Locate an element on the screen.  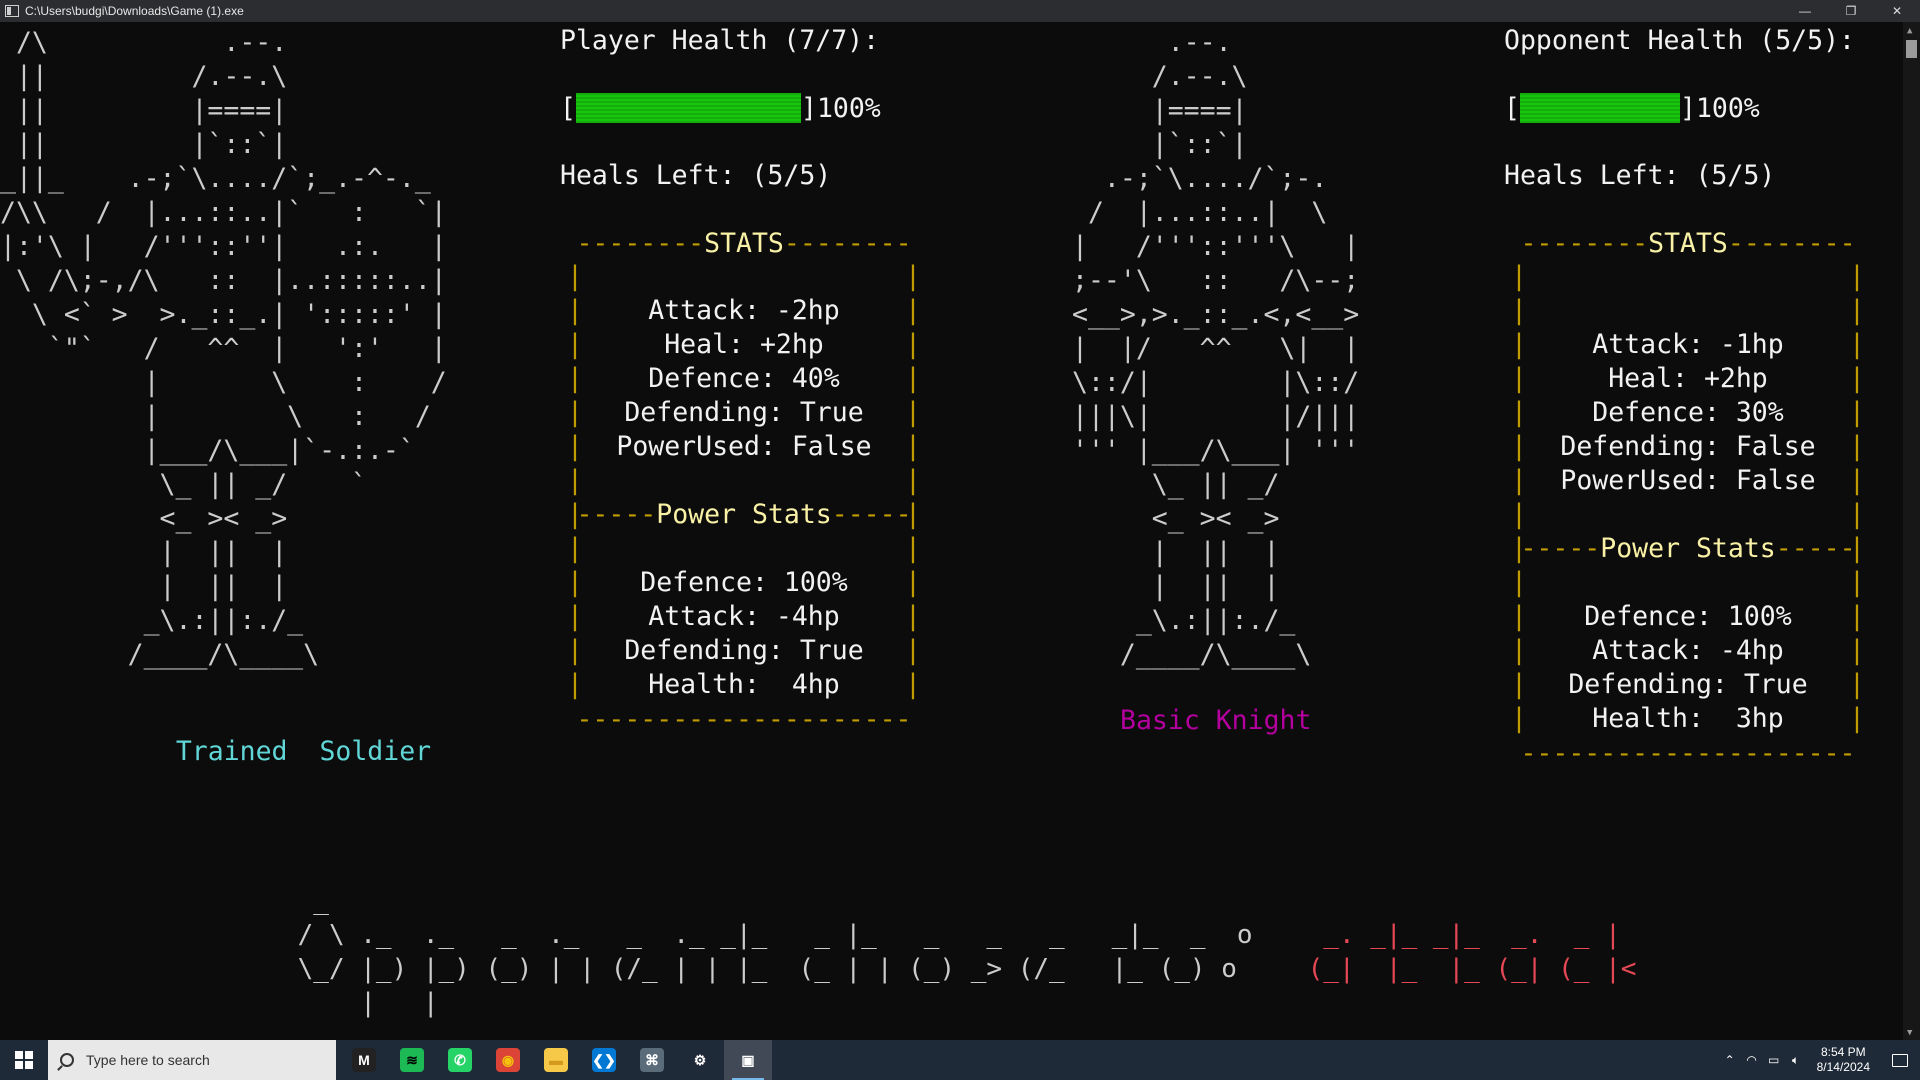
opponent-stat-value: Heal: +2hp is located at coordinates (1688, 378).